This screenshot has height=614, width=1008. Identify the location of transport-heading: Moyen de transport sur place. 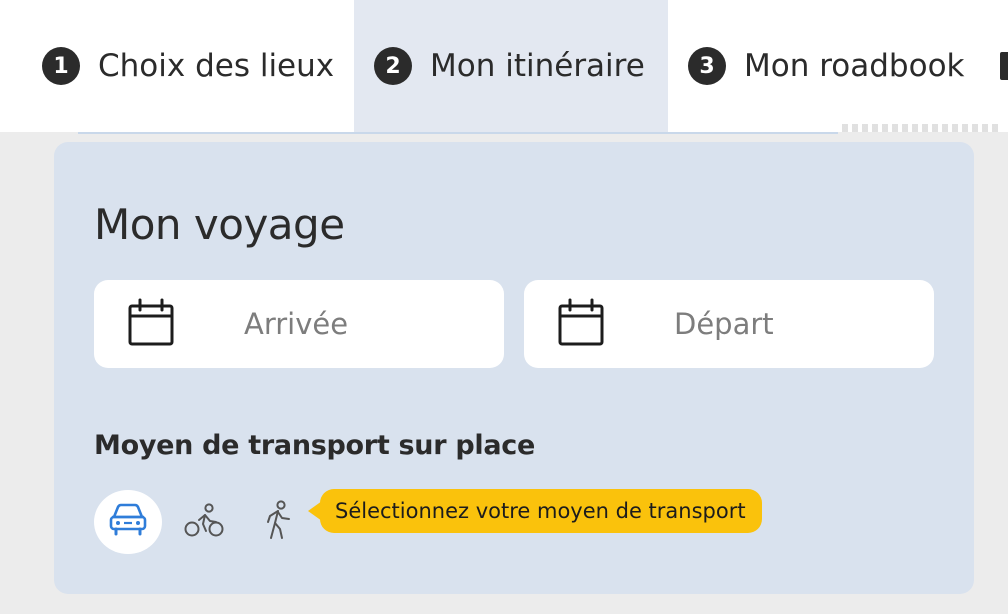
(314, 445).